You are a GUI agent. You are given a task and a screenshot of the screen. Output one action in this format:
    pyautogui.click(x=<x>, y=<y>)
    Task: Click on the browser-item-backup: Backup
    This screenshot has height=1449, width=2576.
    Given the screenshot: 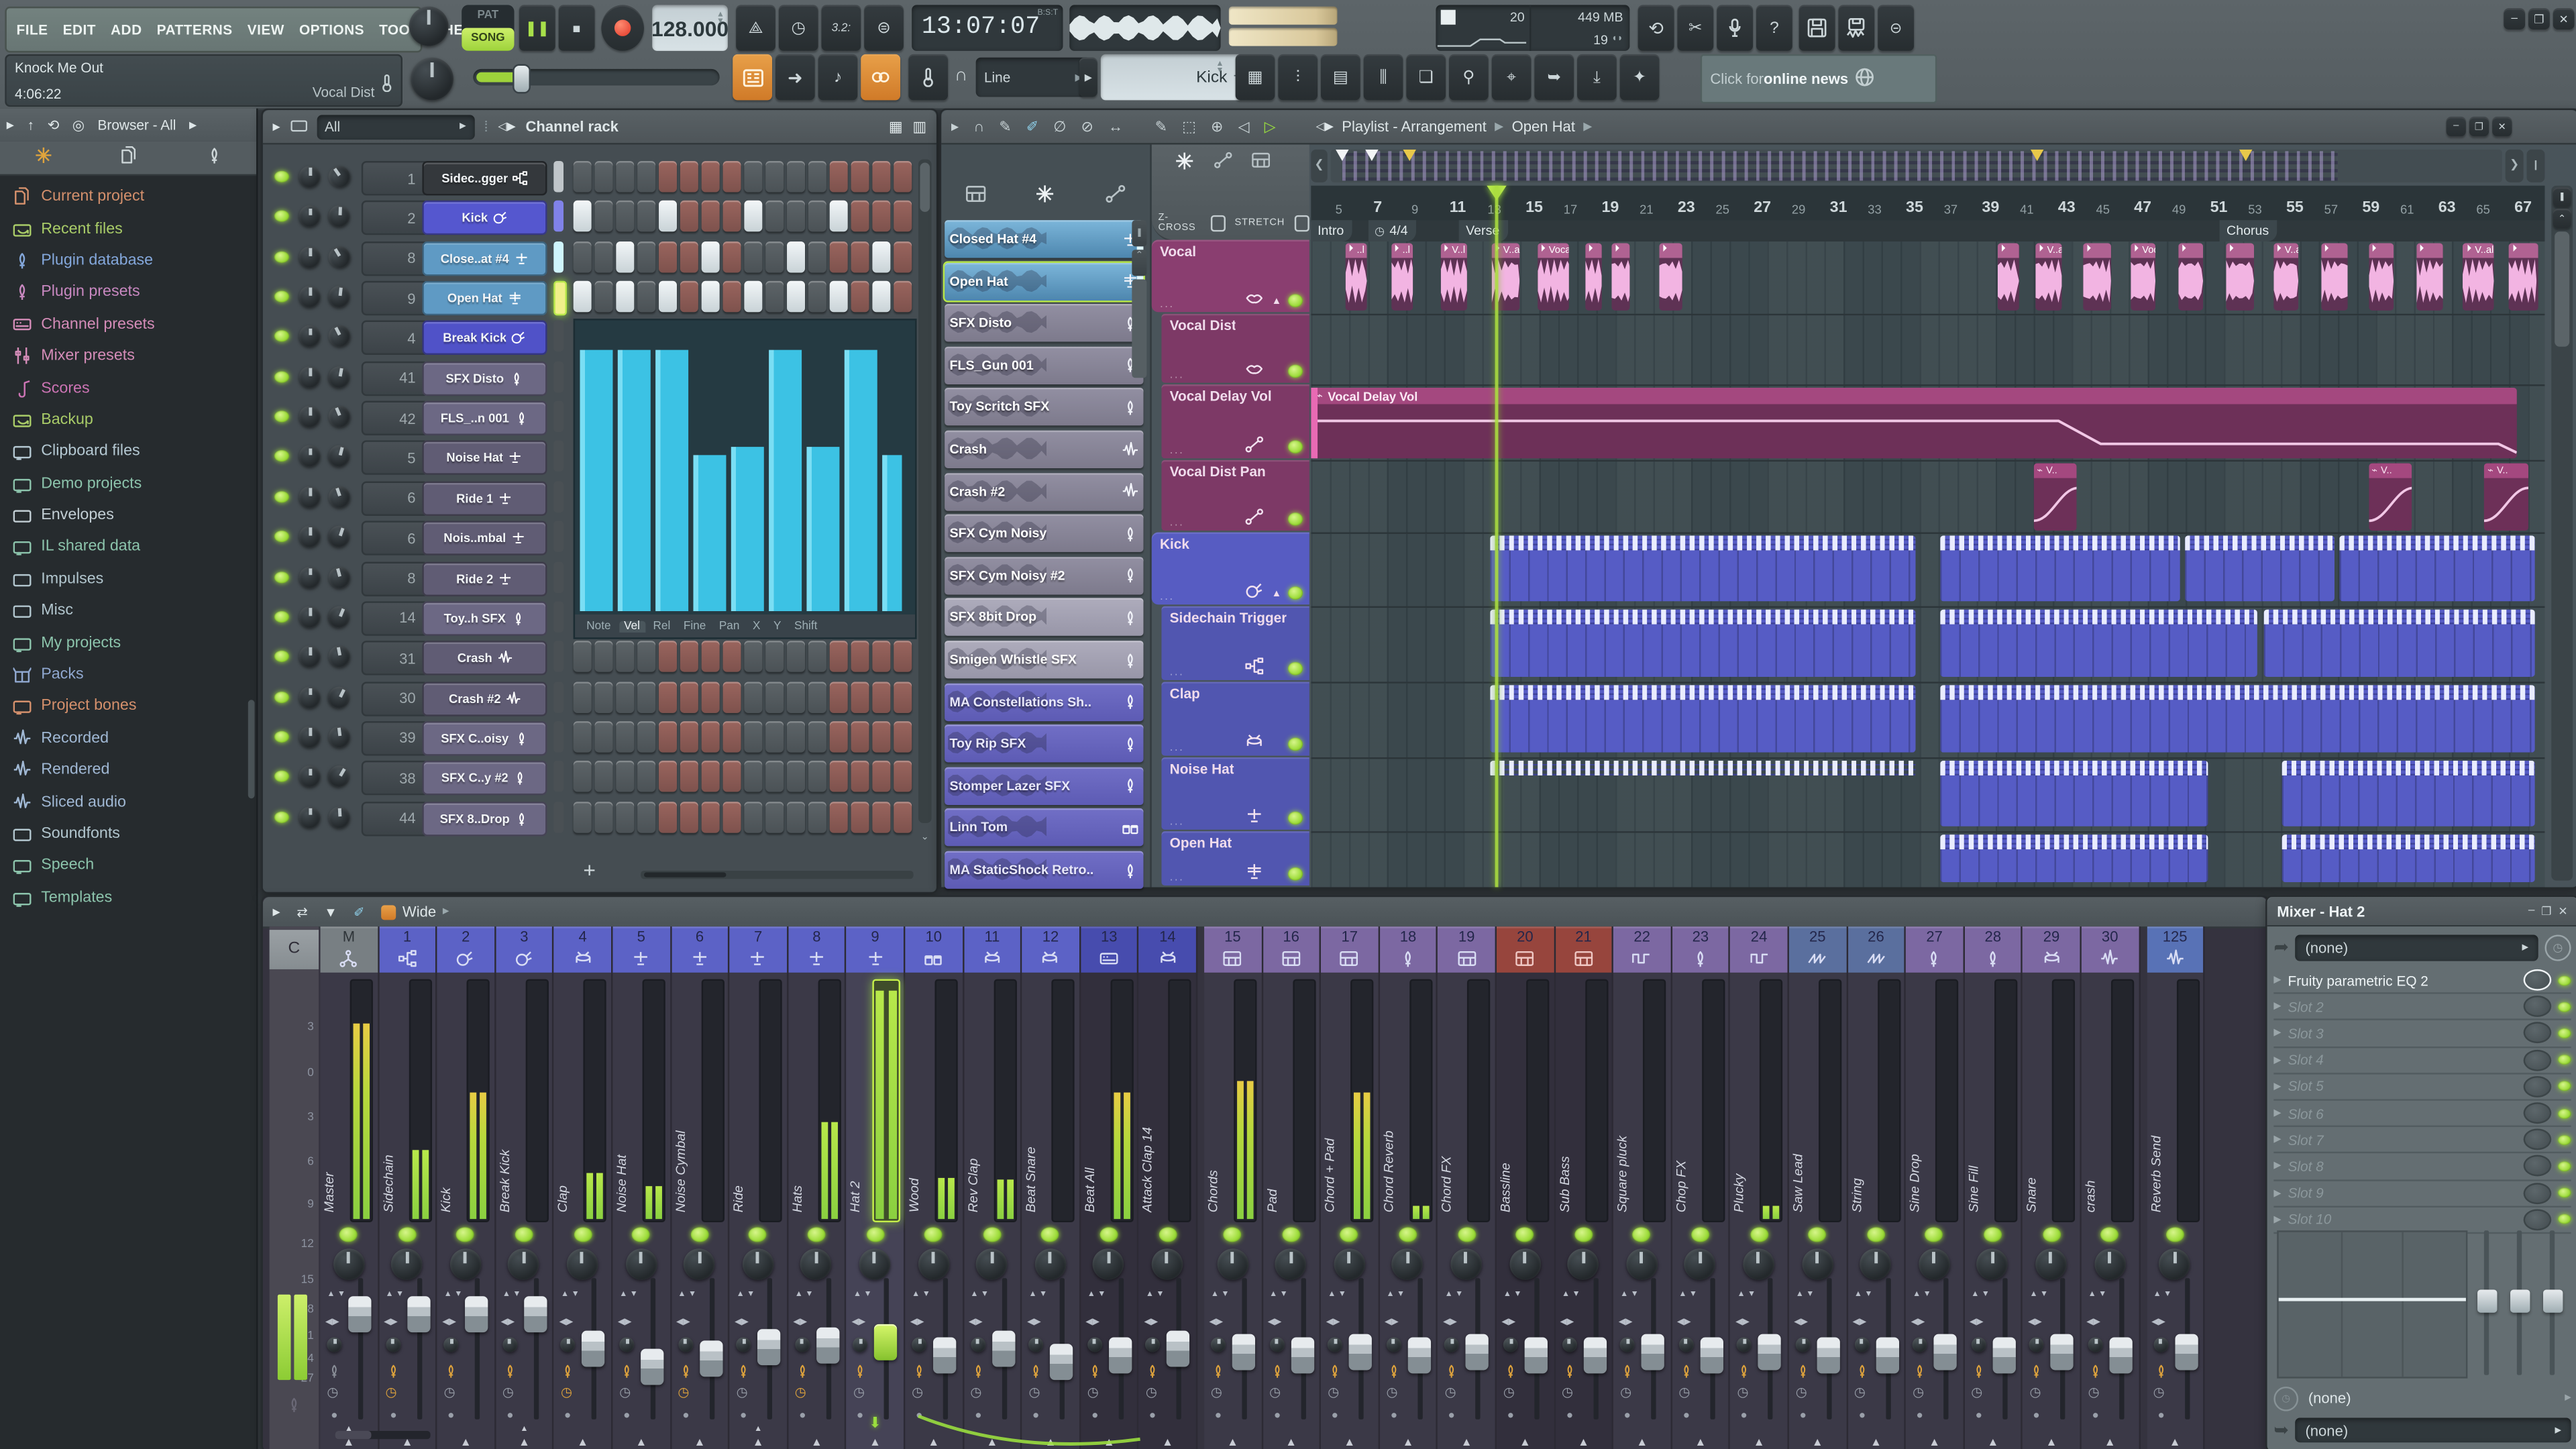 What is the action you would take?
    pyautogui.click(x=128, y=419)
    